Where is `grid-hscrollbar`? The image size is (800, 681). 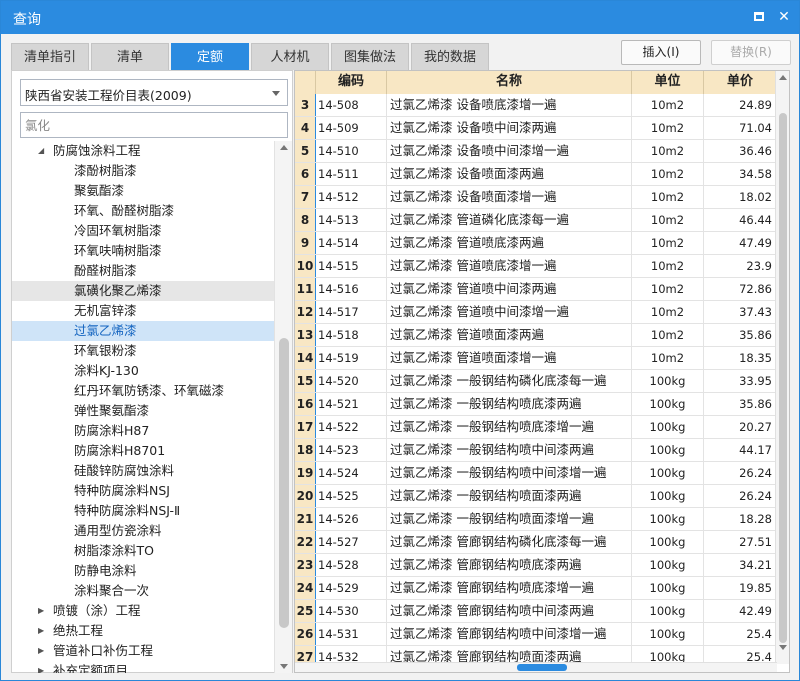 grid-hscrollbar is located at coordinates (536, 667).